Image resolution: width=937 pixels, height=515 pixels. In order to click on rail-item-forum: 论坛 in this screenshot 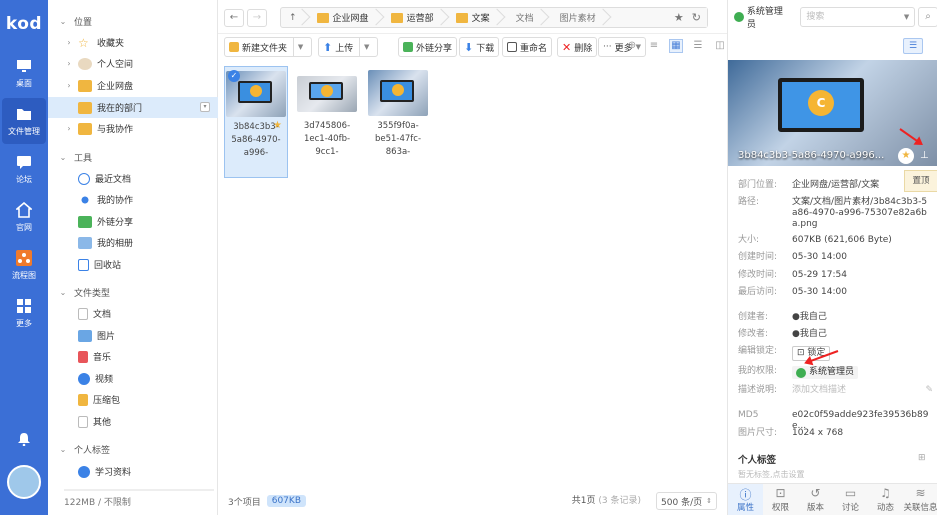, I will do `click(24, 169)`.